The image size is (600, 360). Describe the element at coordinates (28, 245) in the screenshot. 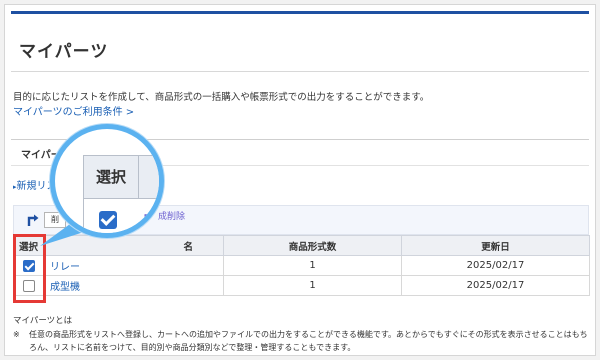

I see `header-select: 選択` at that location.